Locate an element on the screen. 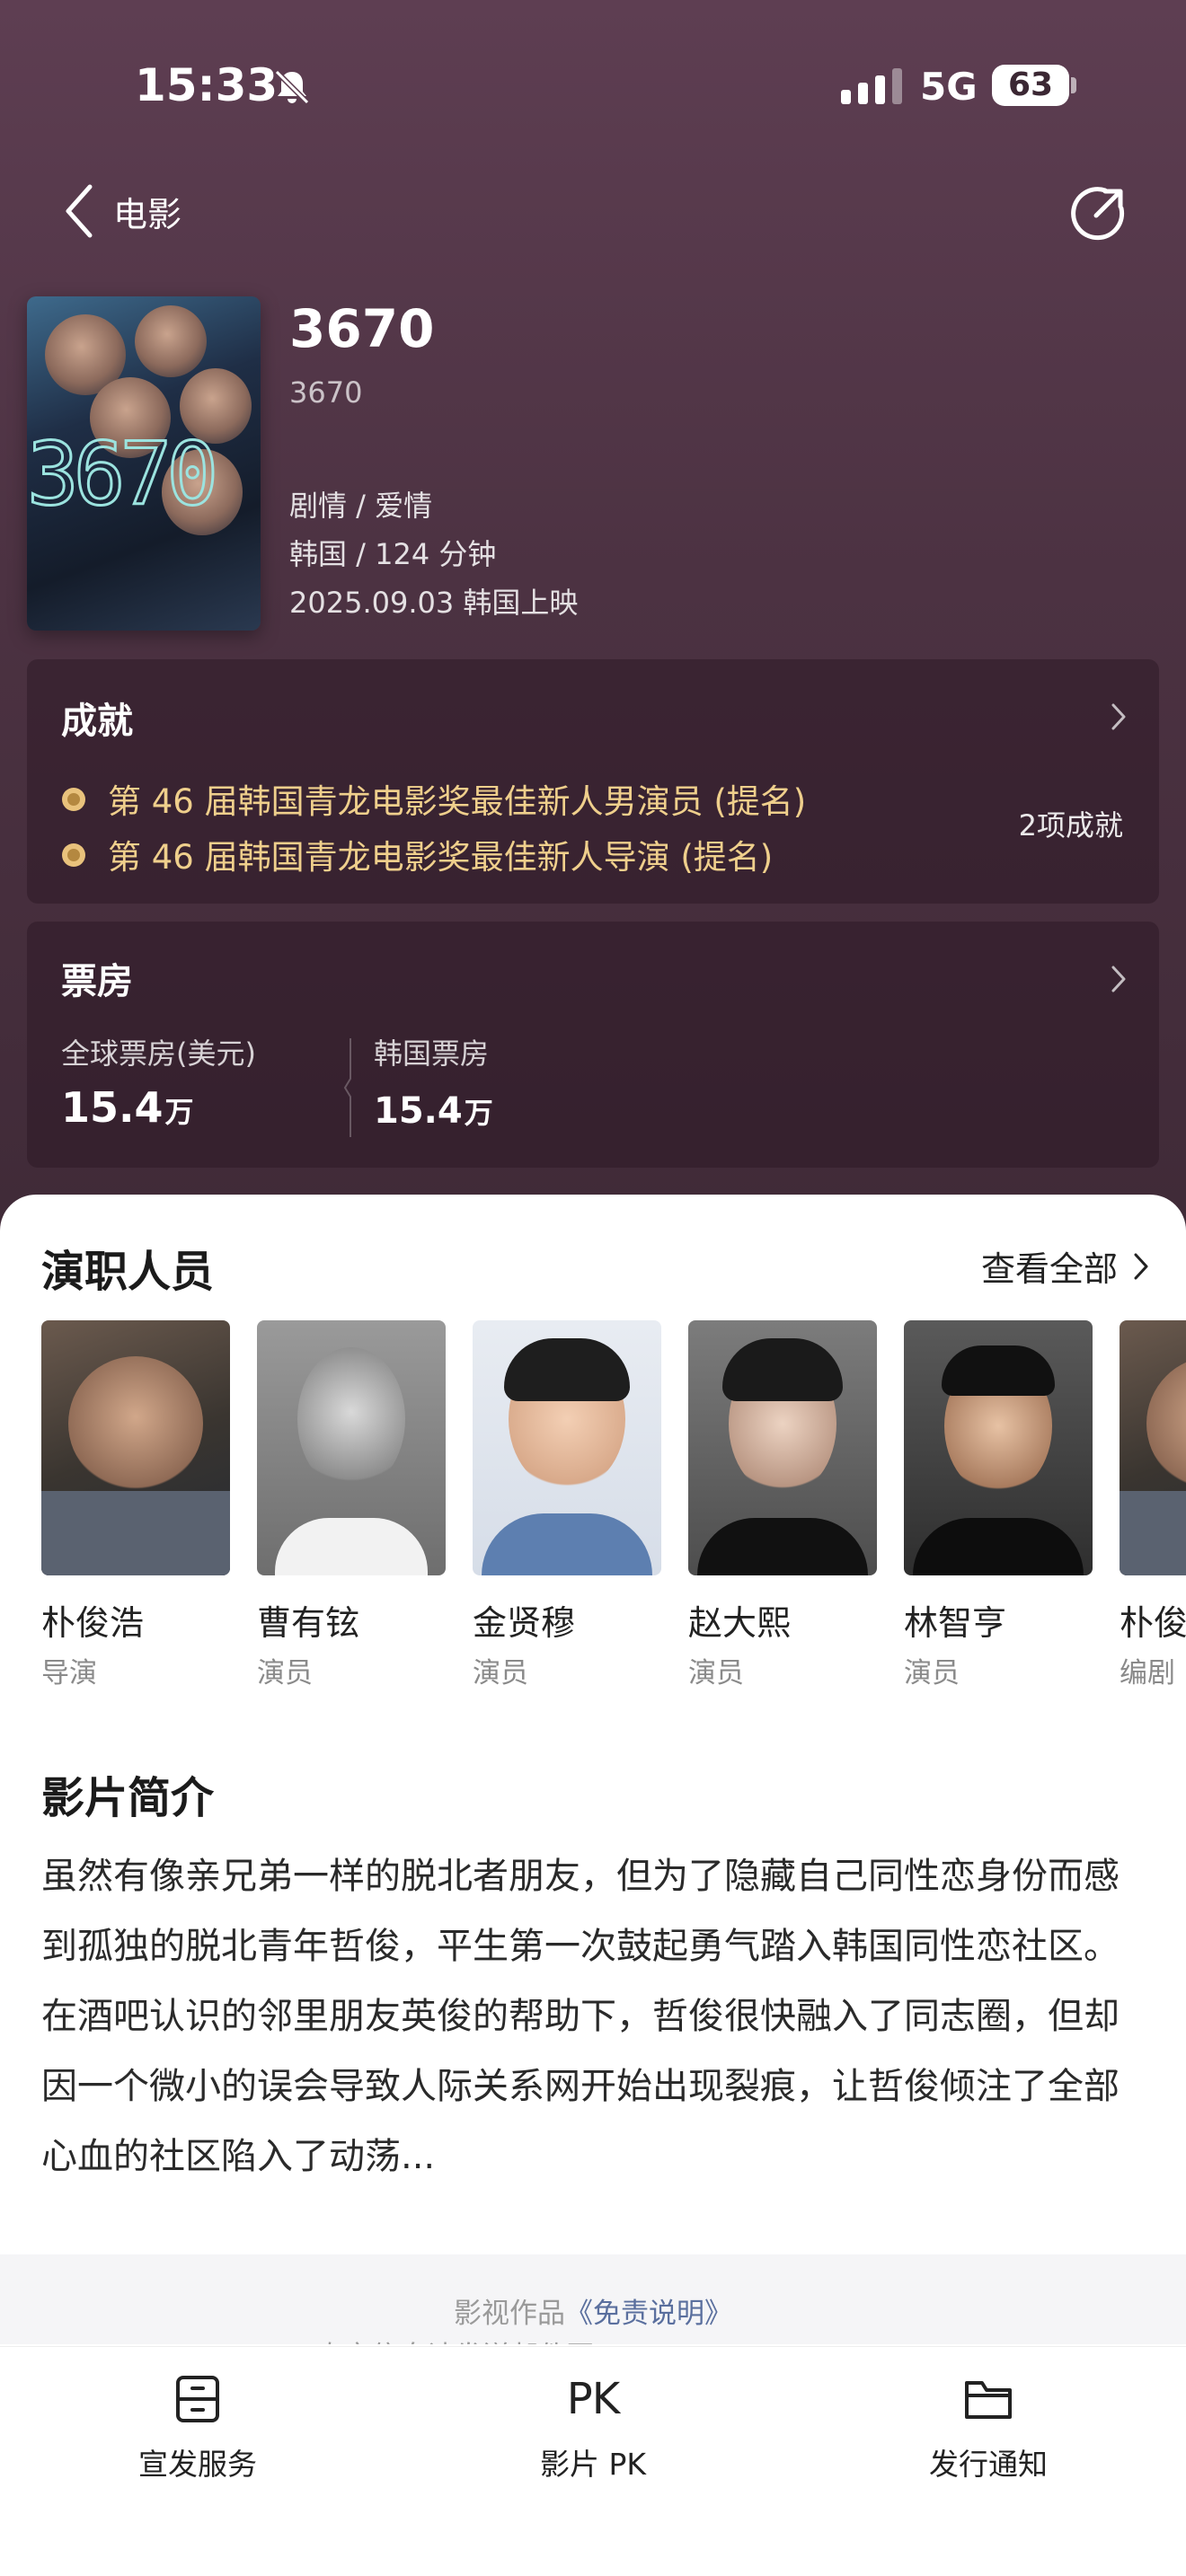  back-label: 电影 is located at coordinates (147, 214).